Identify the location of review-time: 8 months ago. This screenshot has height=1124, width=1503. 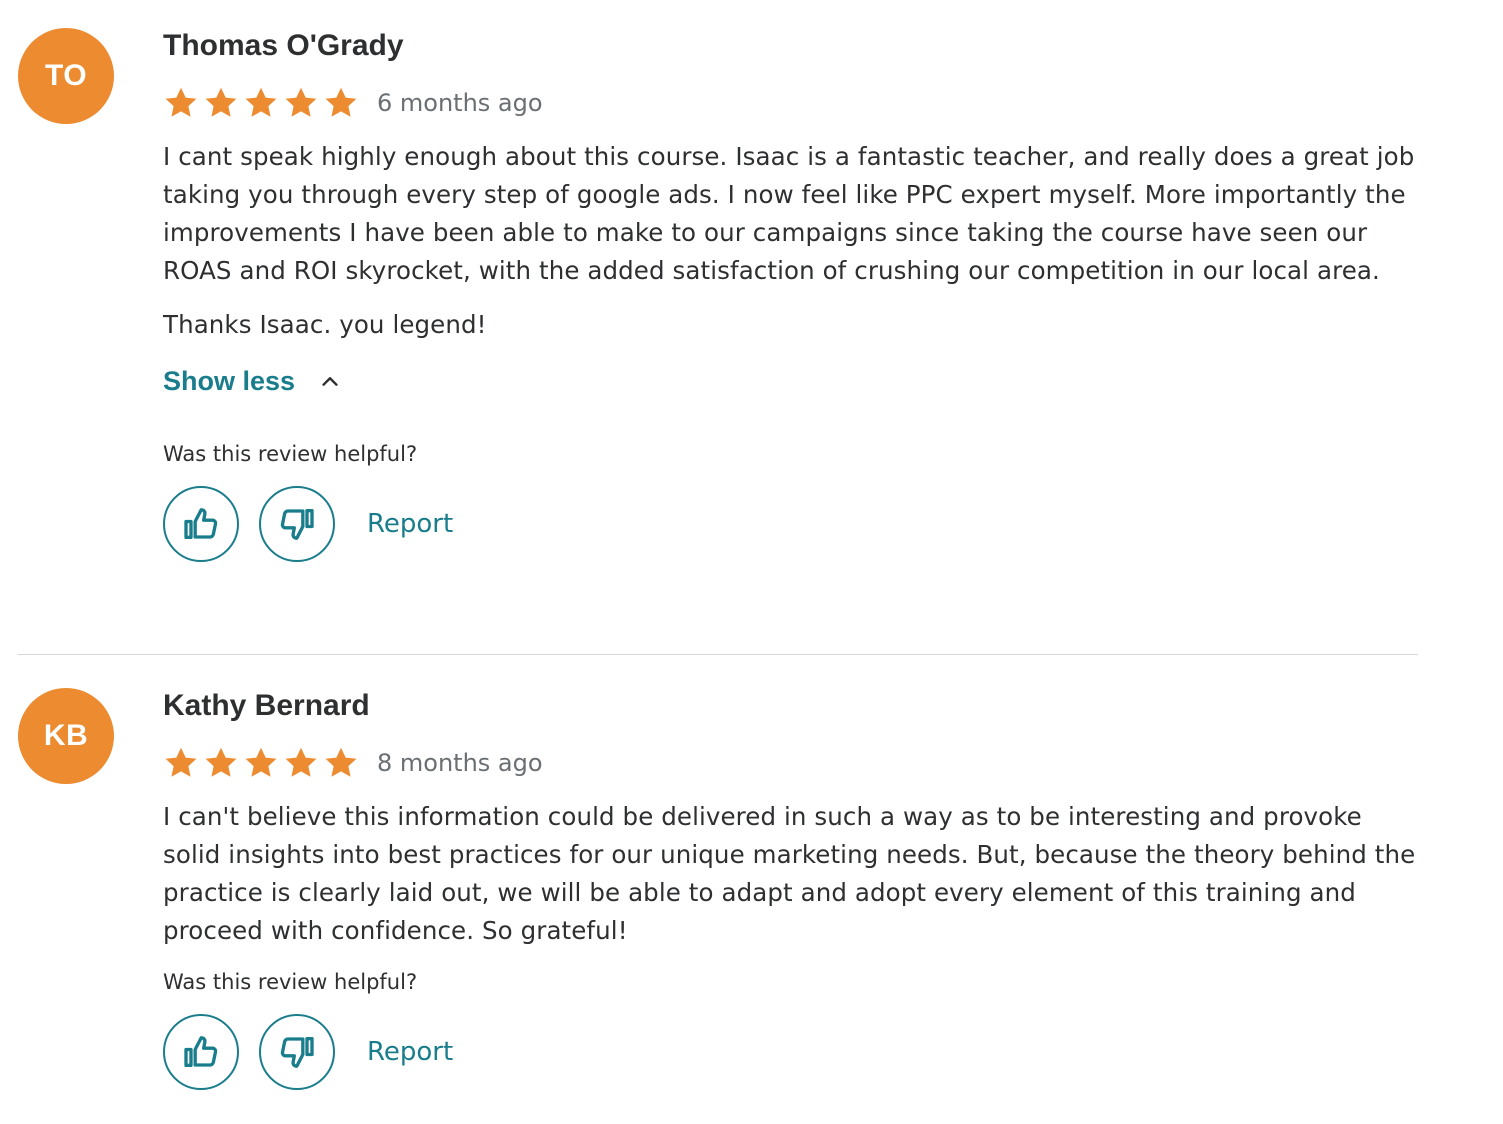
(460, 763).